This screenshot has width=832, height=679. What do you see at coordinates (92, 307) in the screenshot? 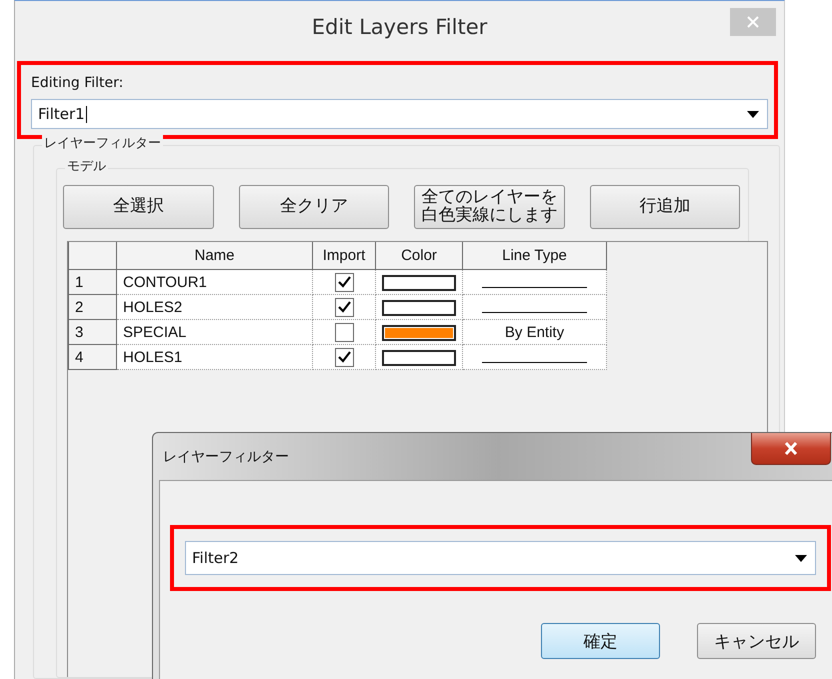
I see `row-number: 2` at bounding box center [92, 307].